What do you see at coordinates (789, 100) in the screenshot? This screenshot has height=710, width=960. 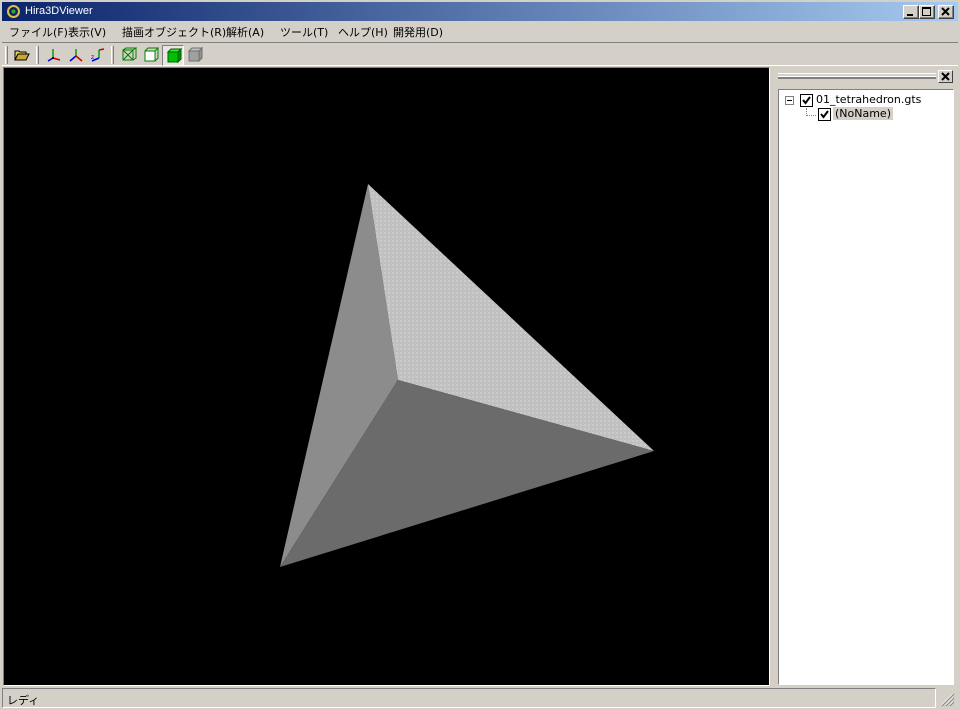 I see `tree-collapse-toggle` at bounding box center [789, 100].